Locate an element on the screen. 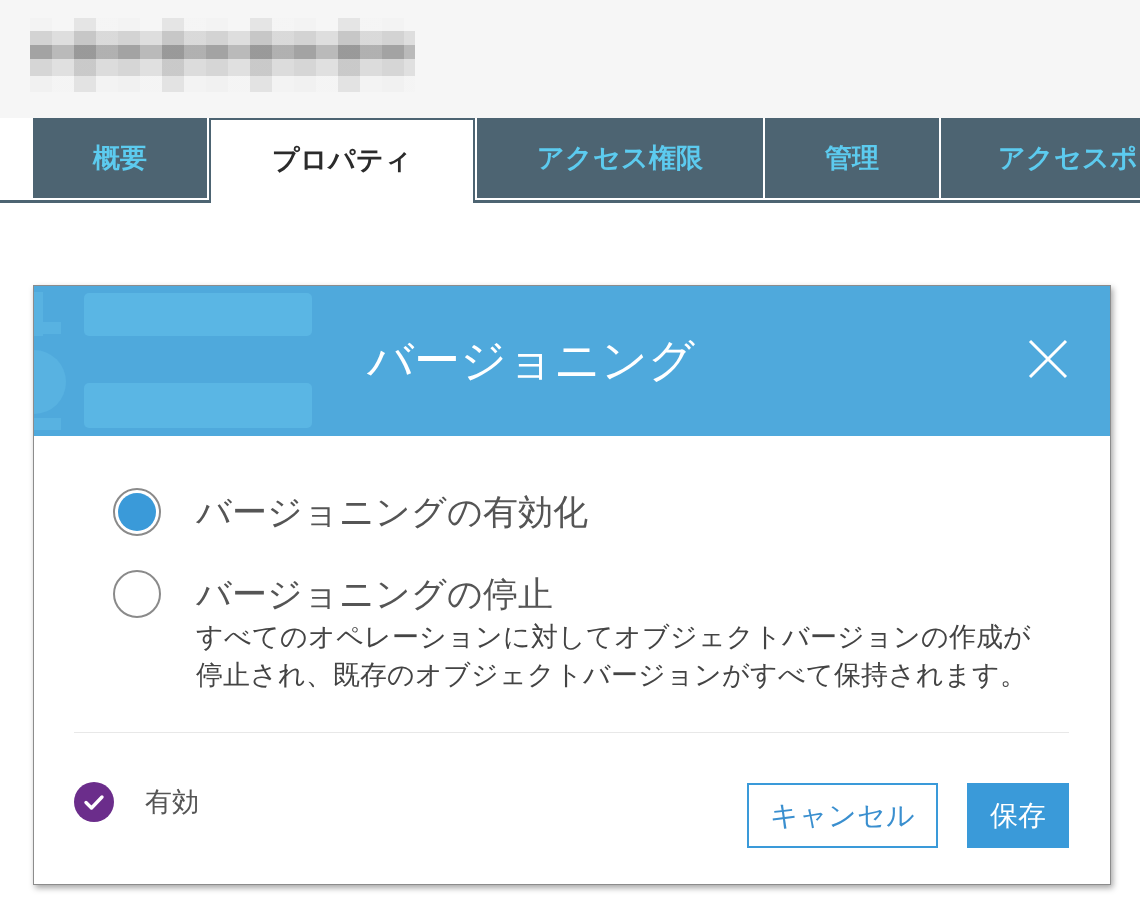 Image resolution: width=1140 pixels, height=924 pixels. save-button: 保存 is located at coordinates (1018, 815).